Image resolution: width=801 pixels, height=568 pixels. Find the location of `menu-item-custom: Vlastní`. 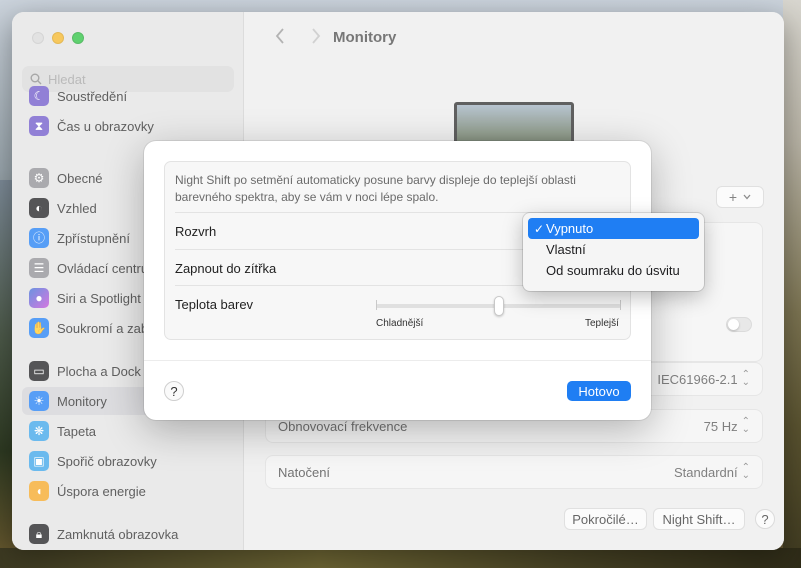

menu-item-custom: Vlastní is located at coordinates (613, 249).